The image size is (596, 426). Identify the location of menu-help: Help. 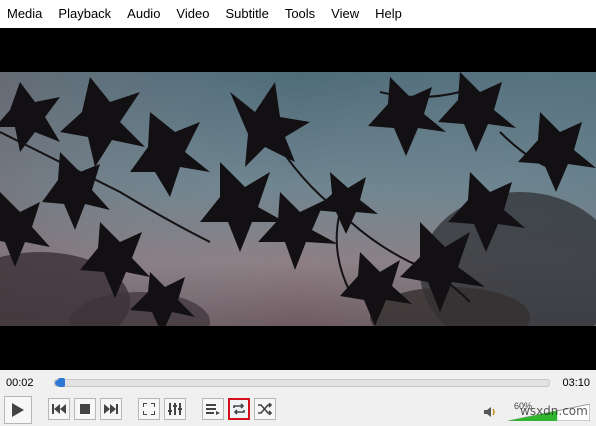
(388, 14).